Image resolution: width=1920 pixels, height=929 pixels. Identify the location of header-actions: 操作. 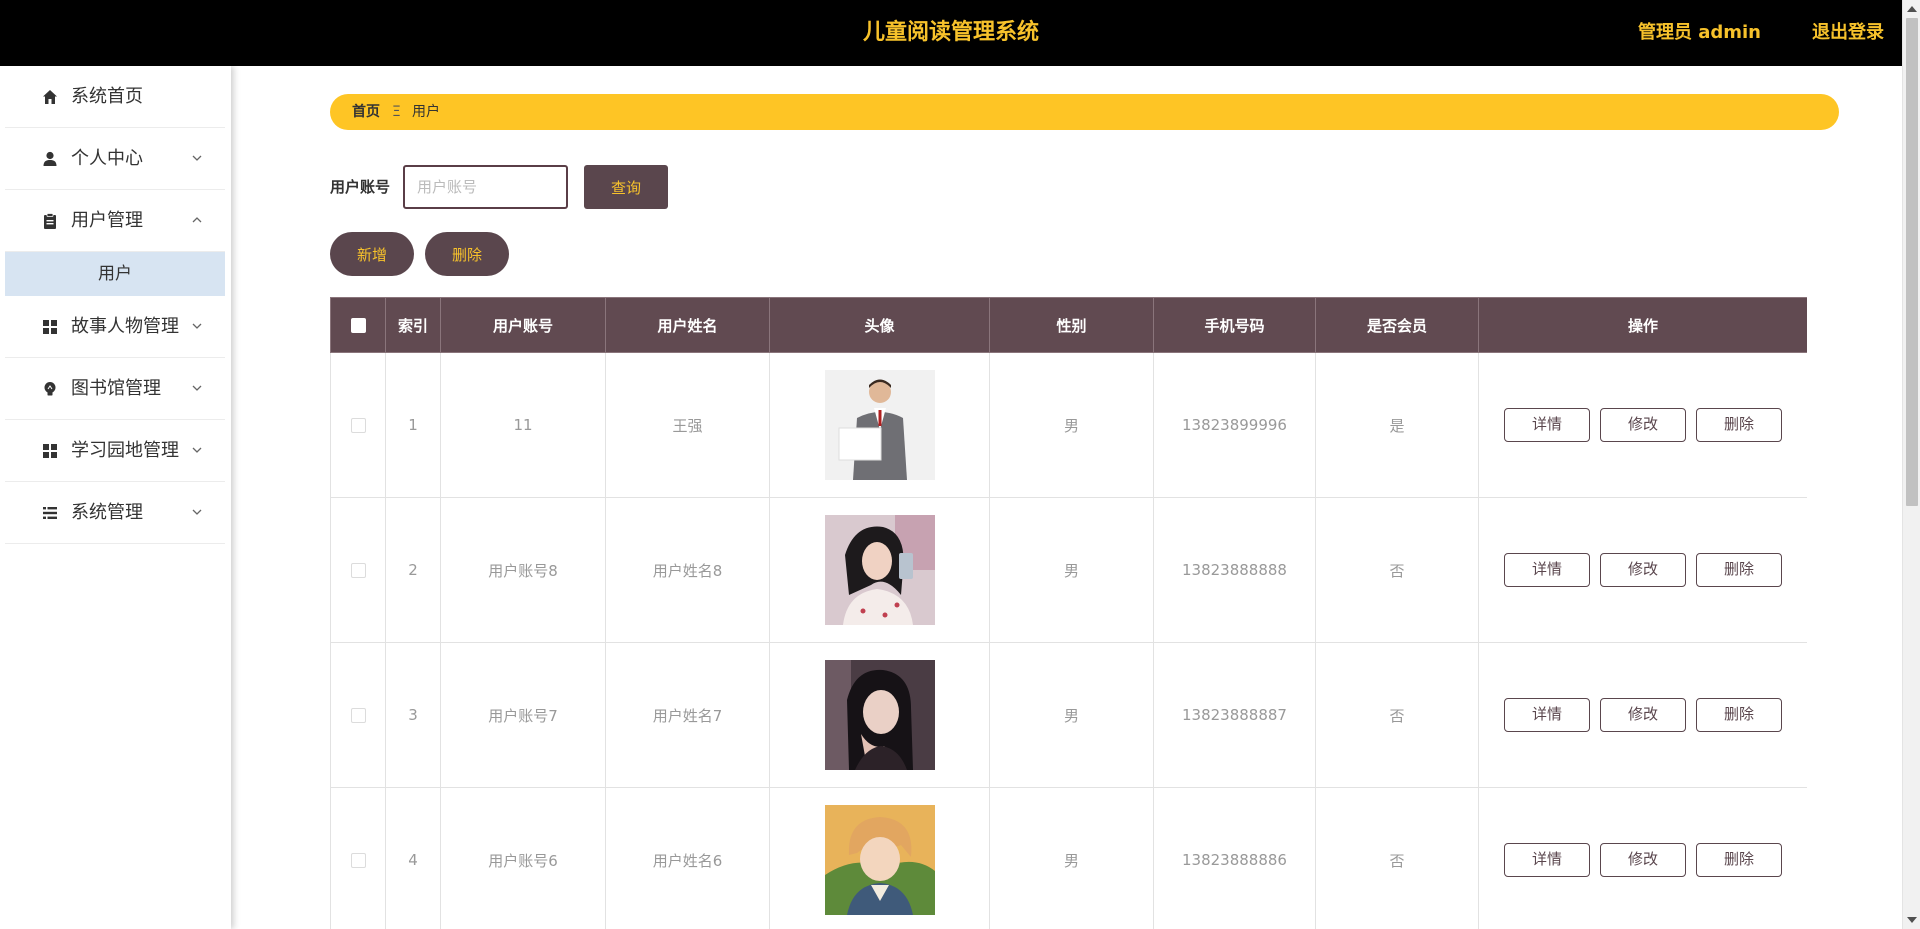
(1642, 325).